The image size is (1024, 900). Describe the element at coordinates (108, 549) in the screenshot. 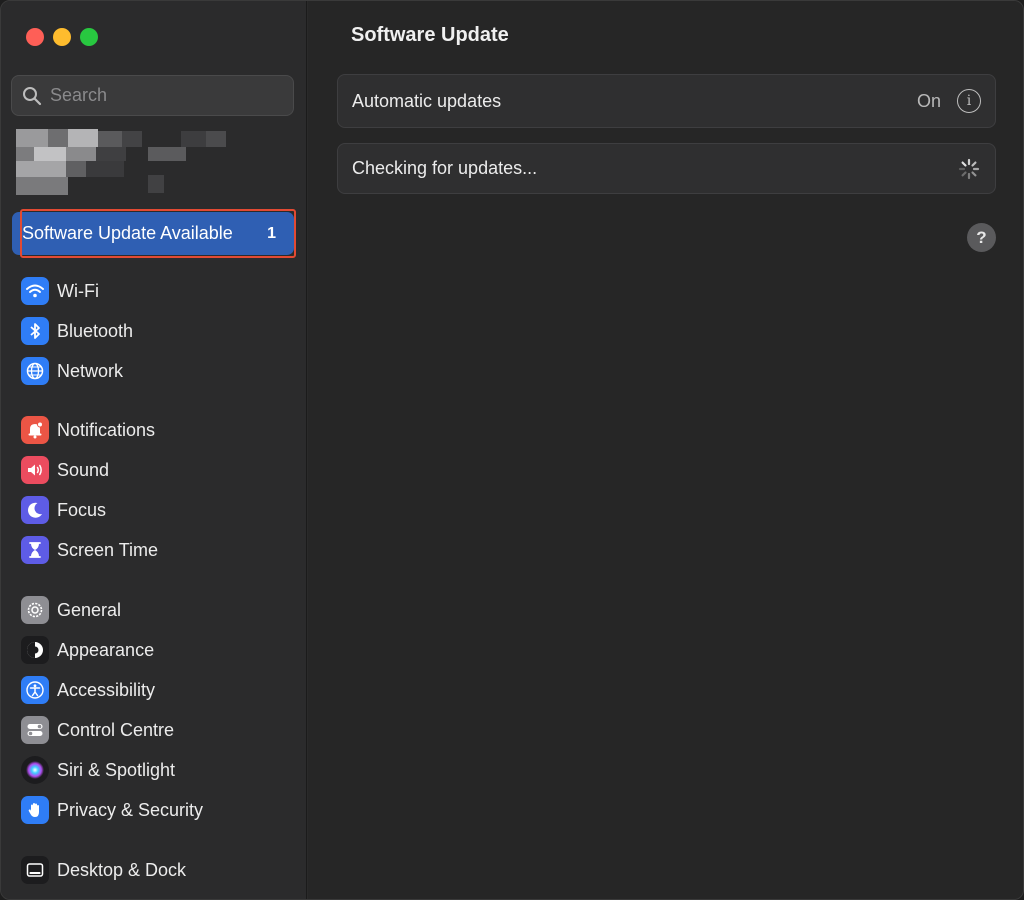

I see `sidebar-item-label: Screen Time` at that location.